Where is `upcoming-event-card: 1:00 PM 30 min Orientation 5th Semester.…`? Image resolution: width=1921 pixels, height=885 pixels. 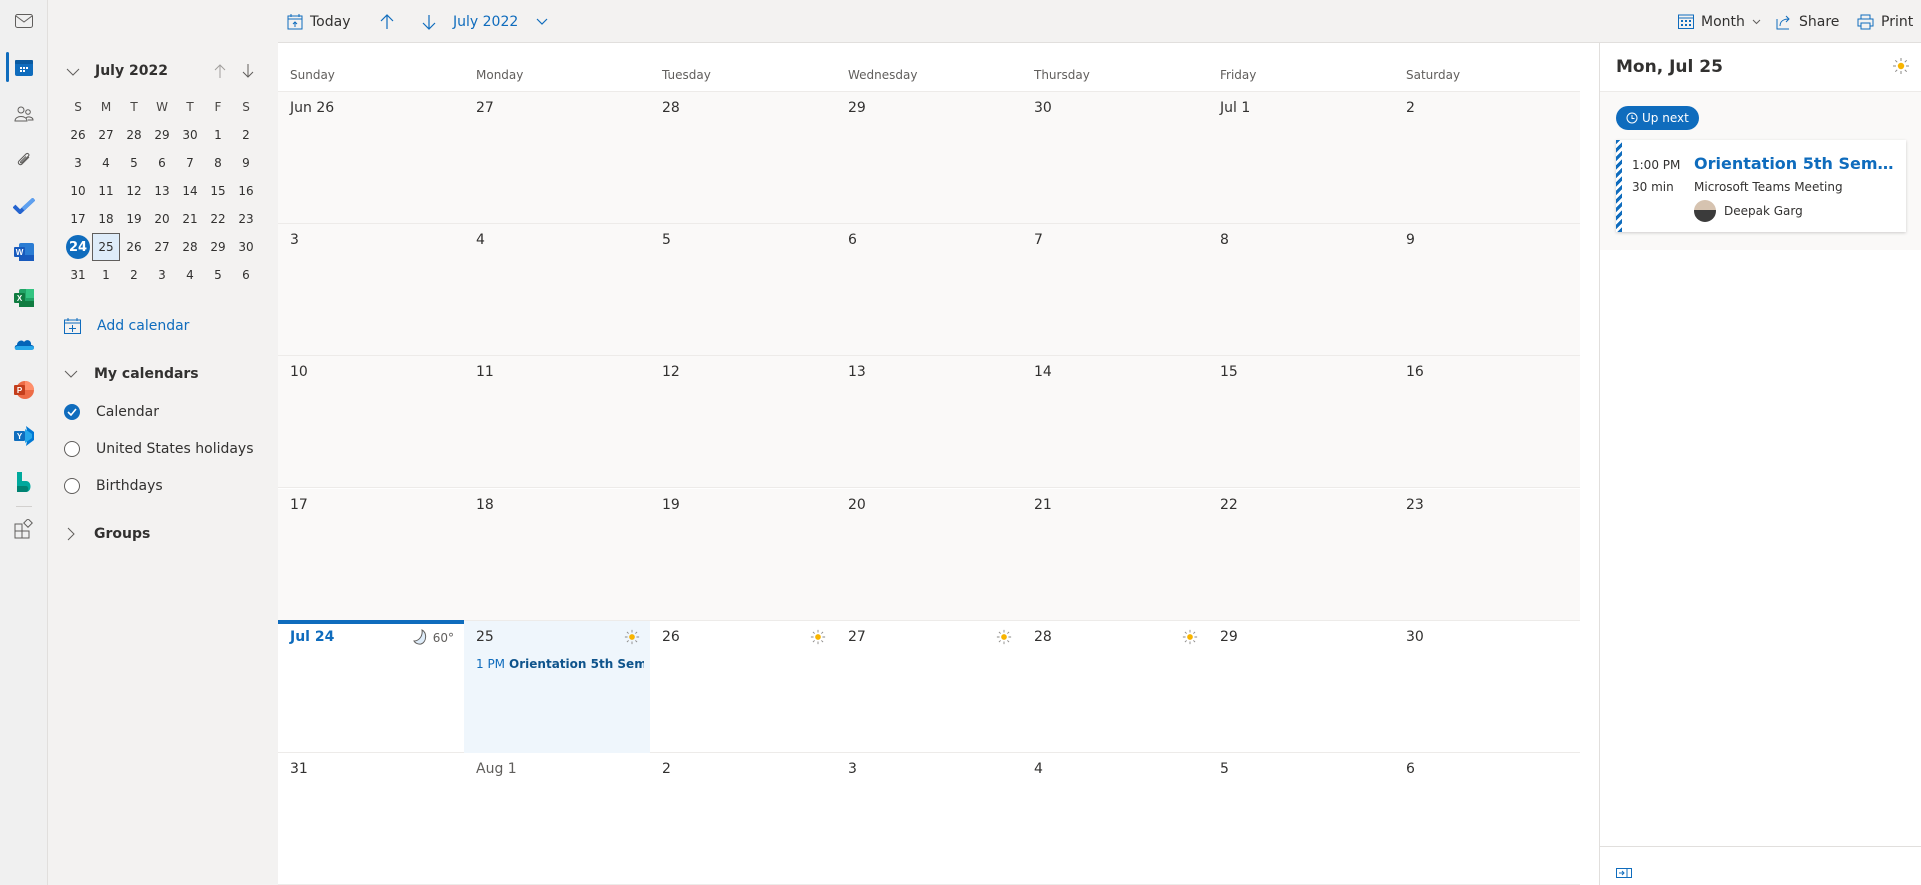
upcoming-event-card: 1:00 PM 30 min Orientation 5th Semester.… is located at coordinates (1761, 186).